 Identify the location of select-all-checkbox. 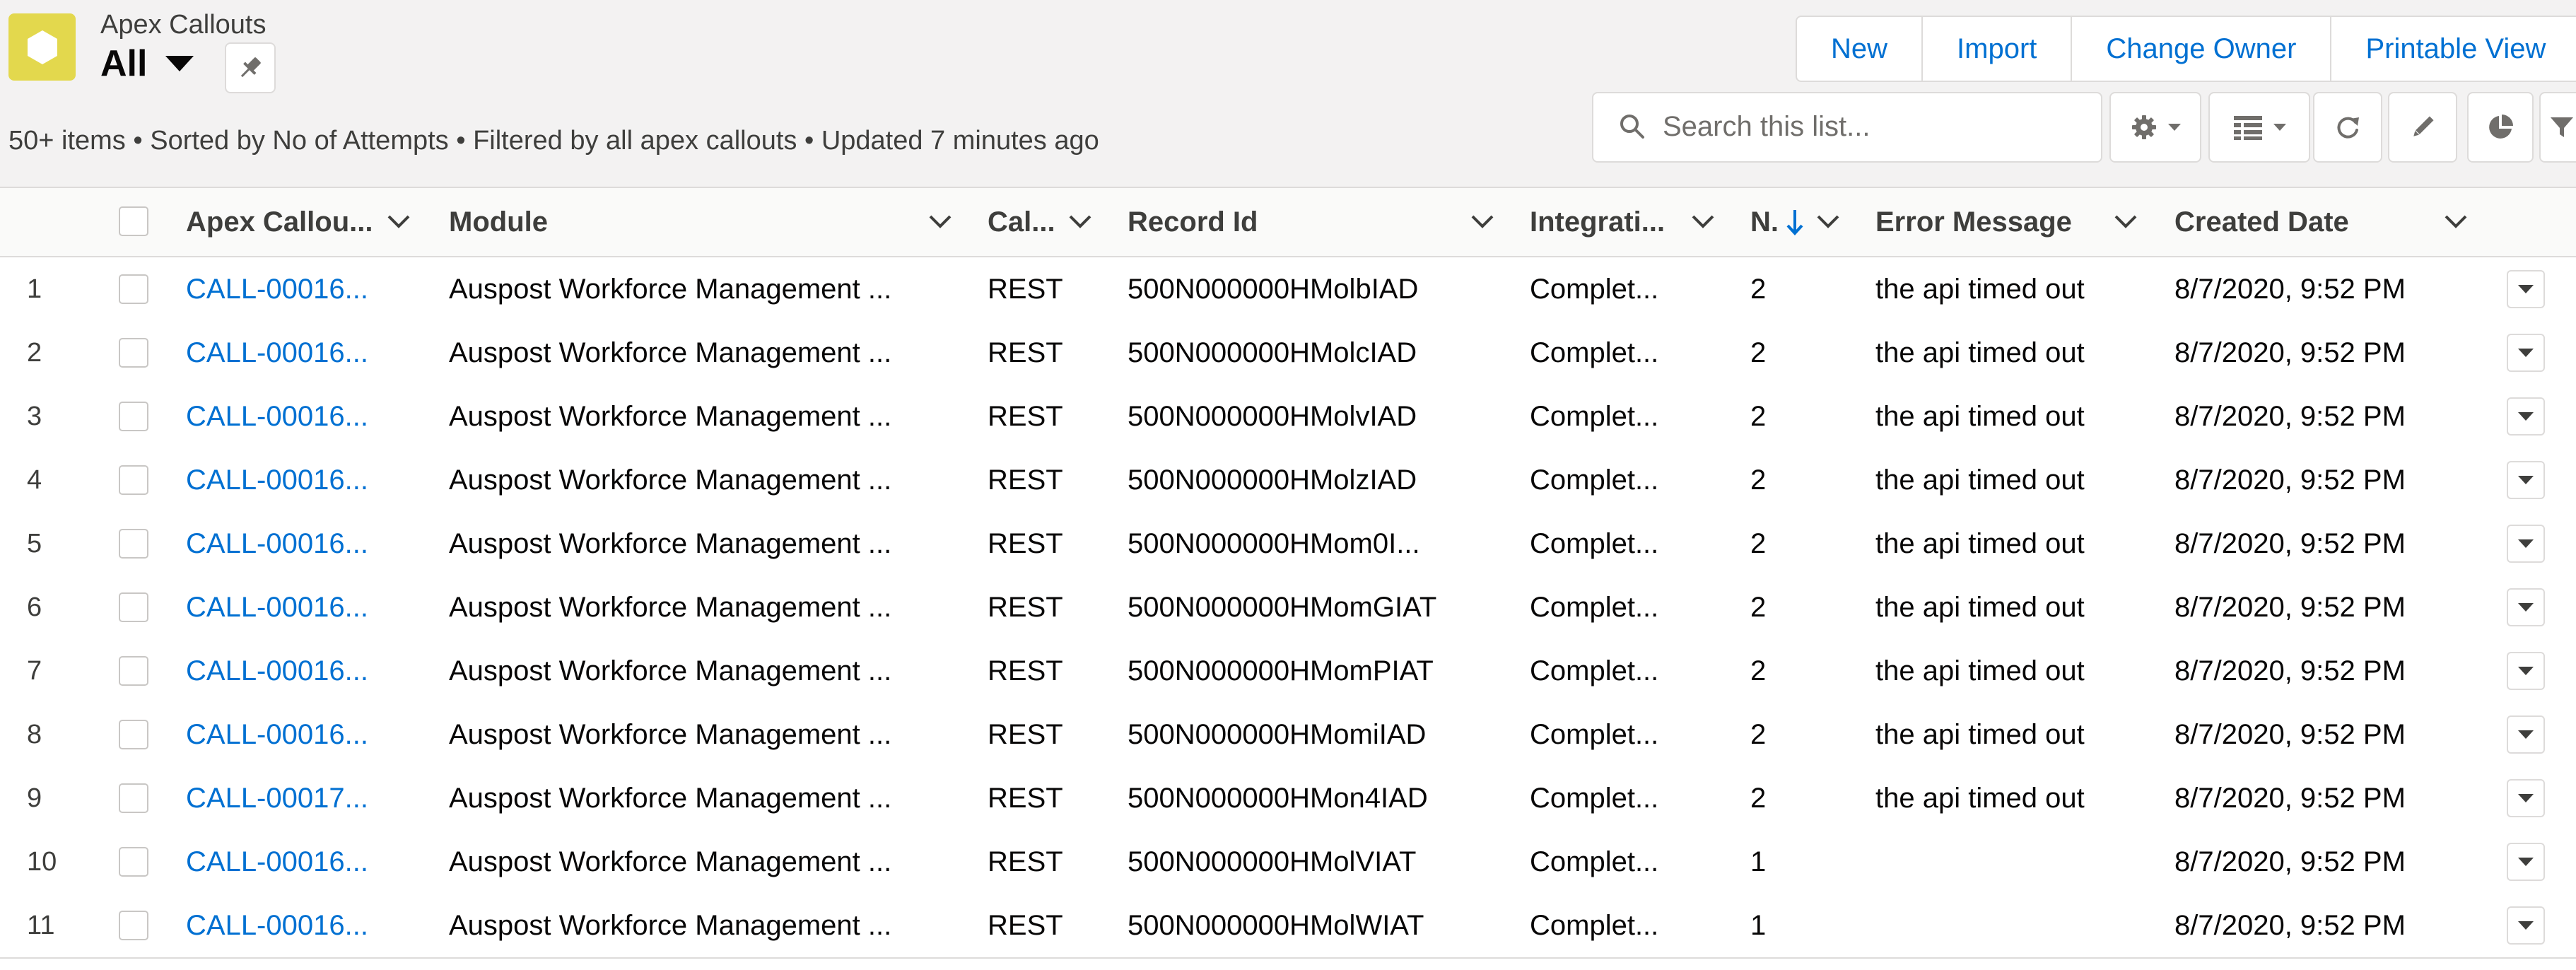
(133, 221).